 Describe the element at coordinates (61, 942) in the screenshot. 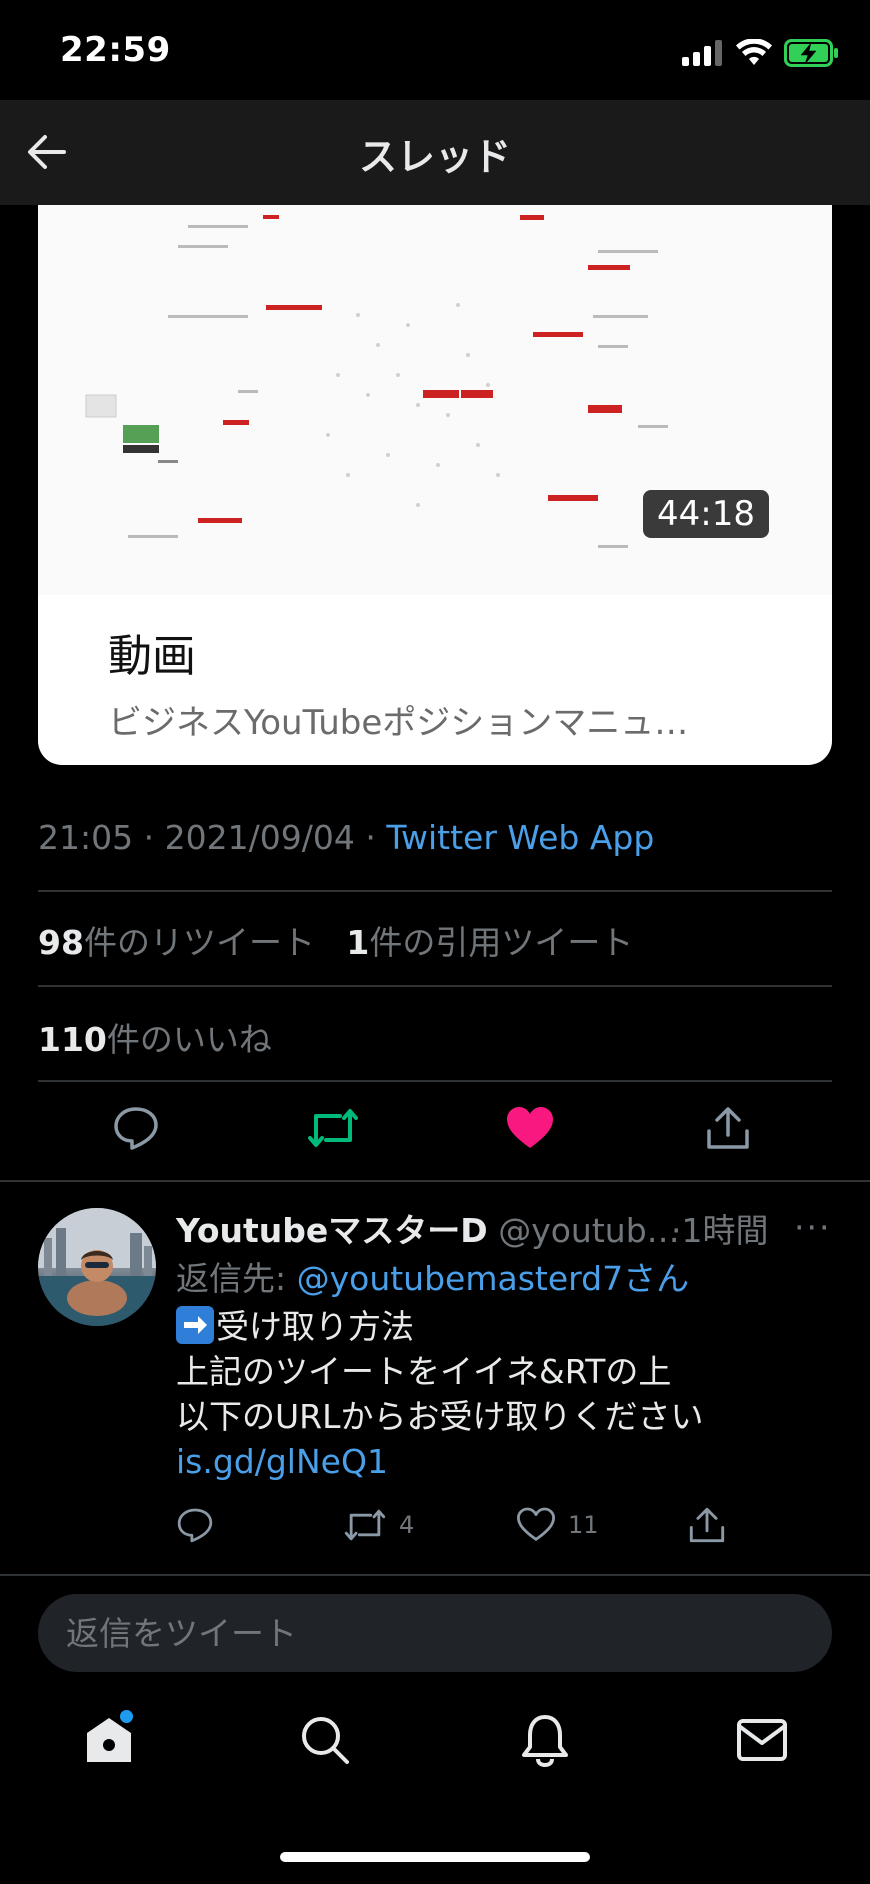

I see `retweets-count: 98` at that location.